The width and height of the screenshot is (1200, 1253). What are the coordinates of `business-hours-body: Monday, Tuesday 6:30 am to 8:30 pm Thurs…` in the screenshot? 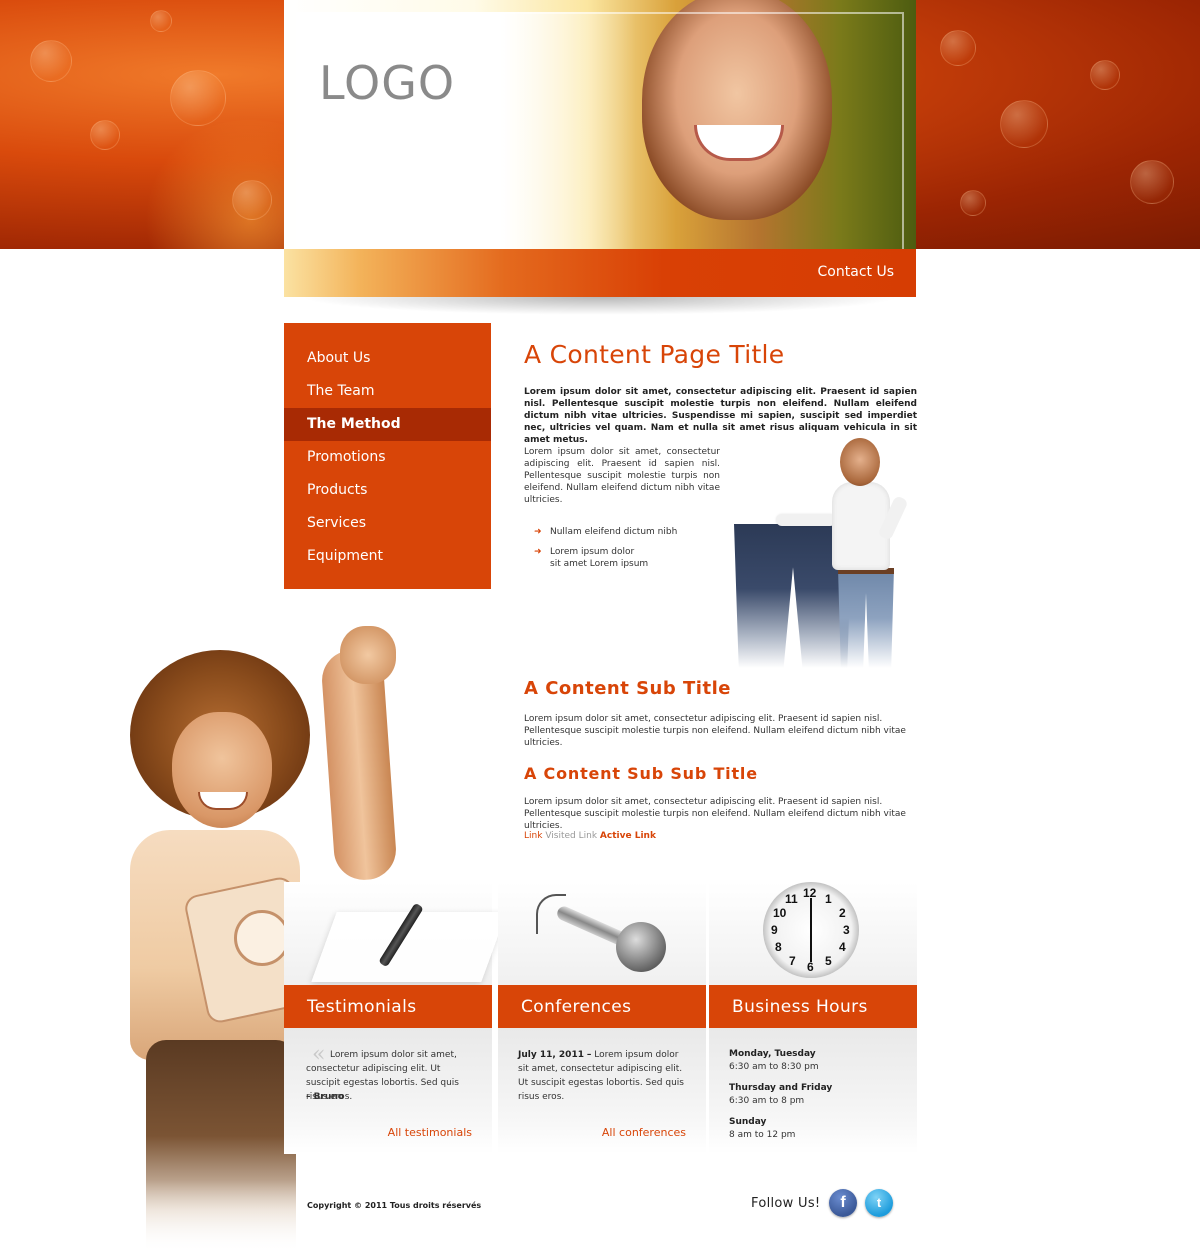 It's located at (813, 1091).